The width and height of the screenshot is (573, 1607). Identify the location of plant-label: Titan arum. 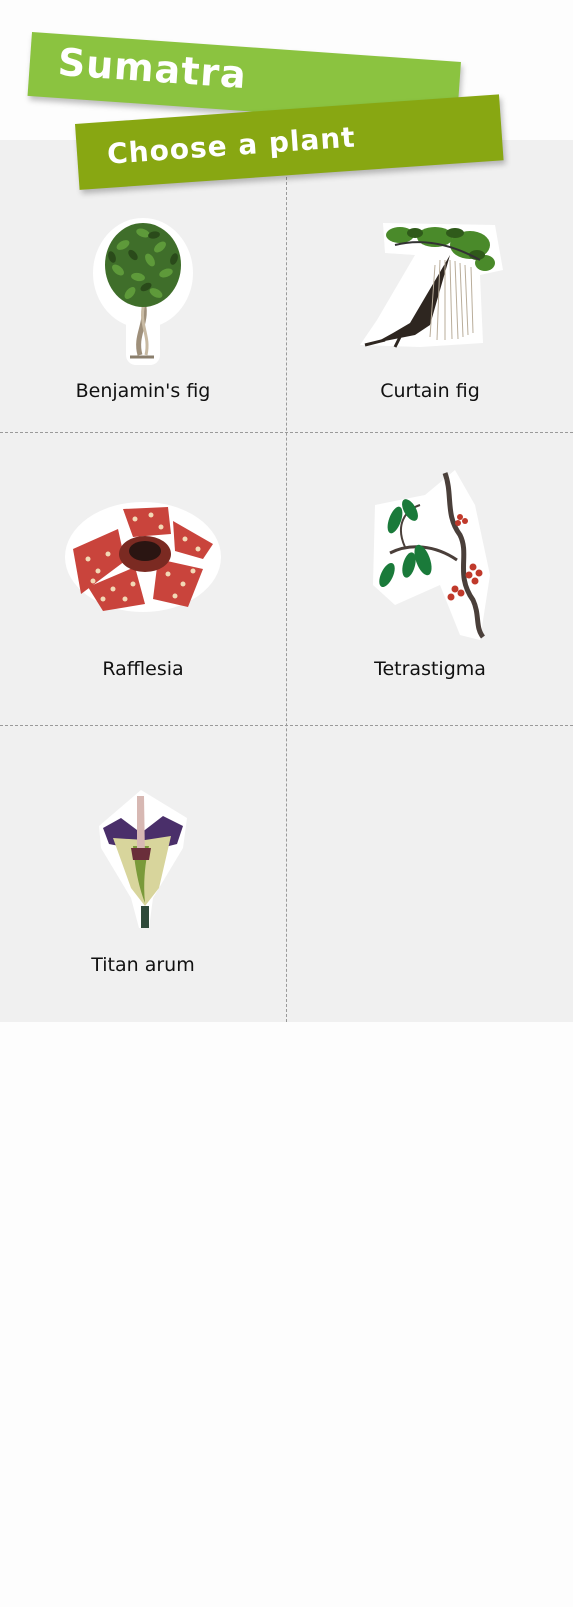
(143, 965).